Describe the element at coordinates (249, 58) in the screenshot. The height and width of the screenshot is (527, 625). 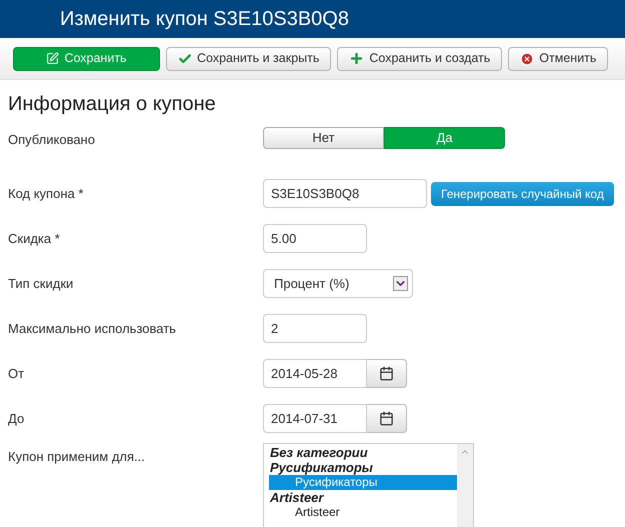
I see `toolbar-button: Сохранить и закрыть` at that location.